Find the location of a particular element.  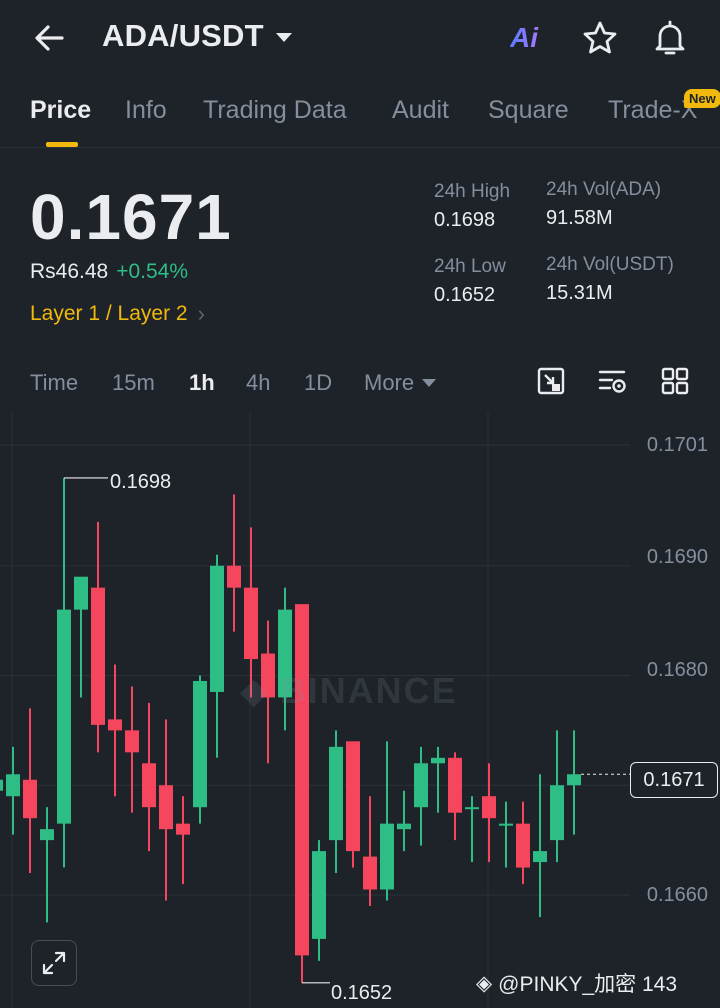

interval-more-label: More is located at coordinates (389, 382).